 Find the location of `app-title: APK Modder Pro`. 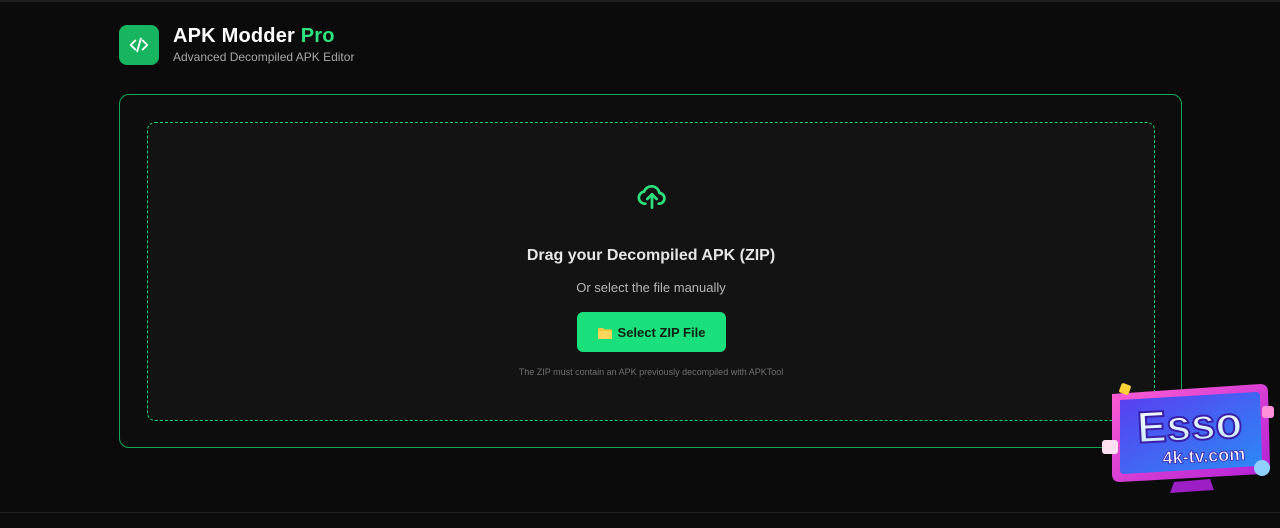

app-title: APK Modder Pro is located at coordinates (263, 36).